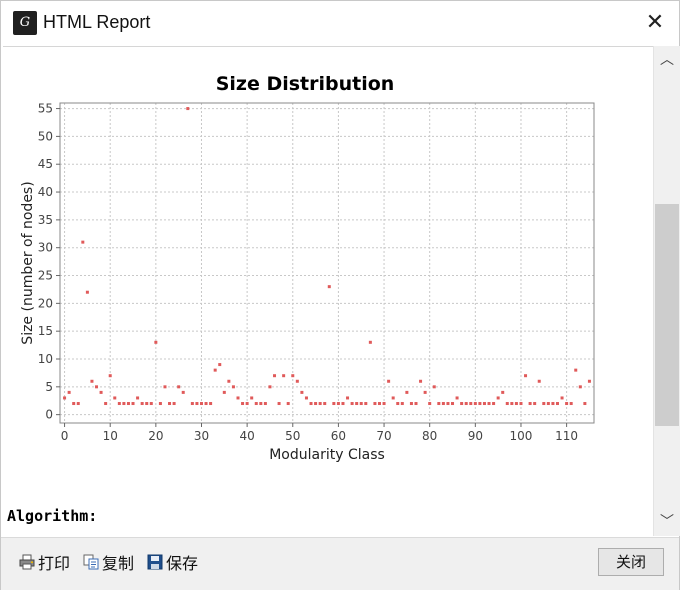  What do you see at coordinates (65, 436) in the screenshot?
I see `x-tick-label: 0` at bounding box center [65, 436].